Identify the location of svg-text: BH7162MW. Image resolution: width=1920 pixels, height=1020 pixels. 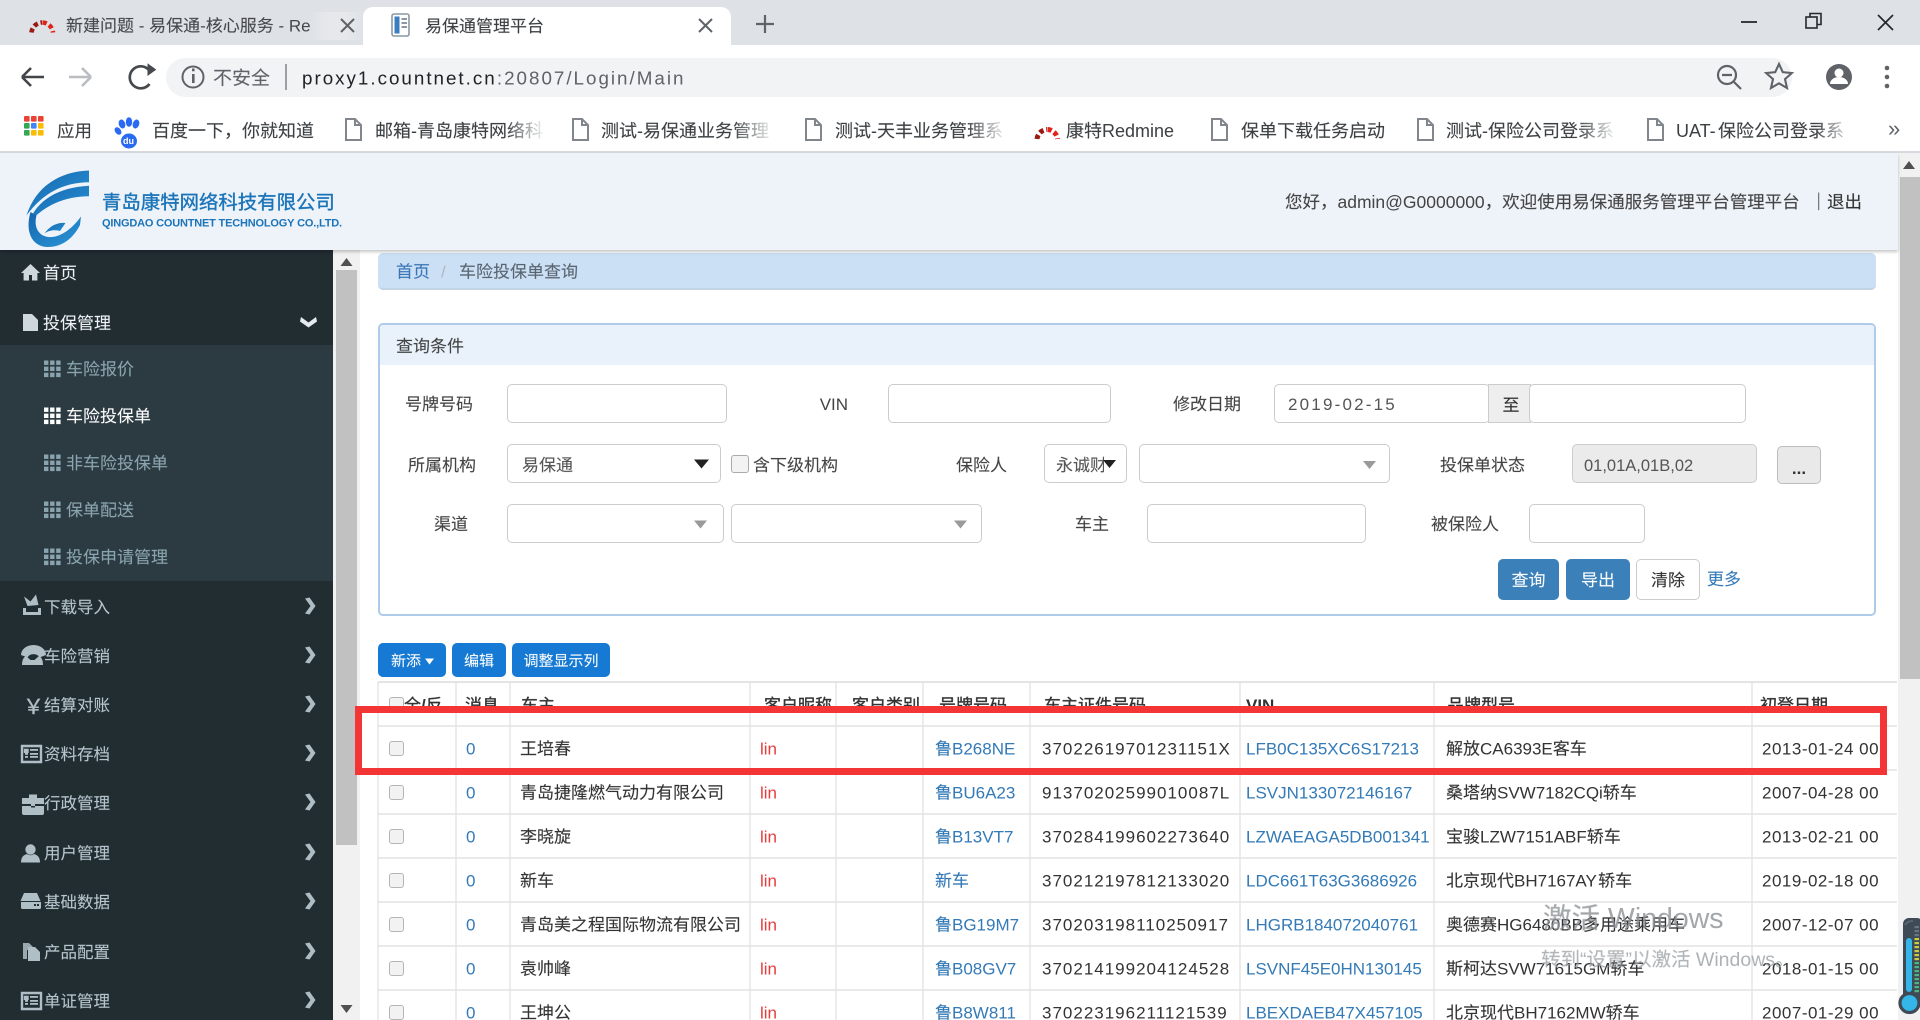
(1560, 1012).